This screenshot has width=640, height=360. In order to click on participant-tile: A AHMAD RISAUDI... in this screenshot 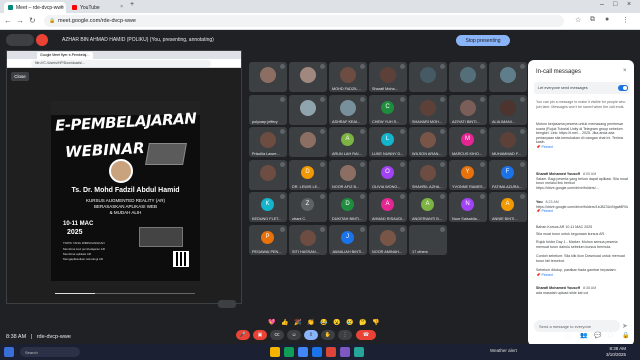, I will do `click(388, 207)`.